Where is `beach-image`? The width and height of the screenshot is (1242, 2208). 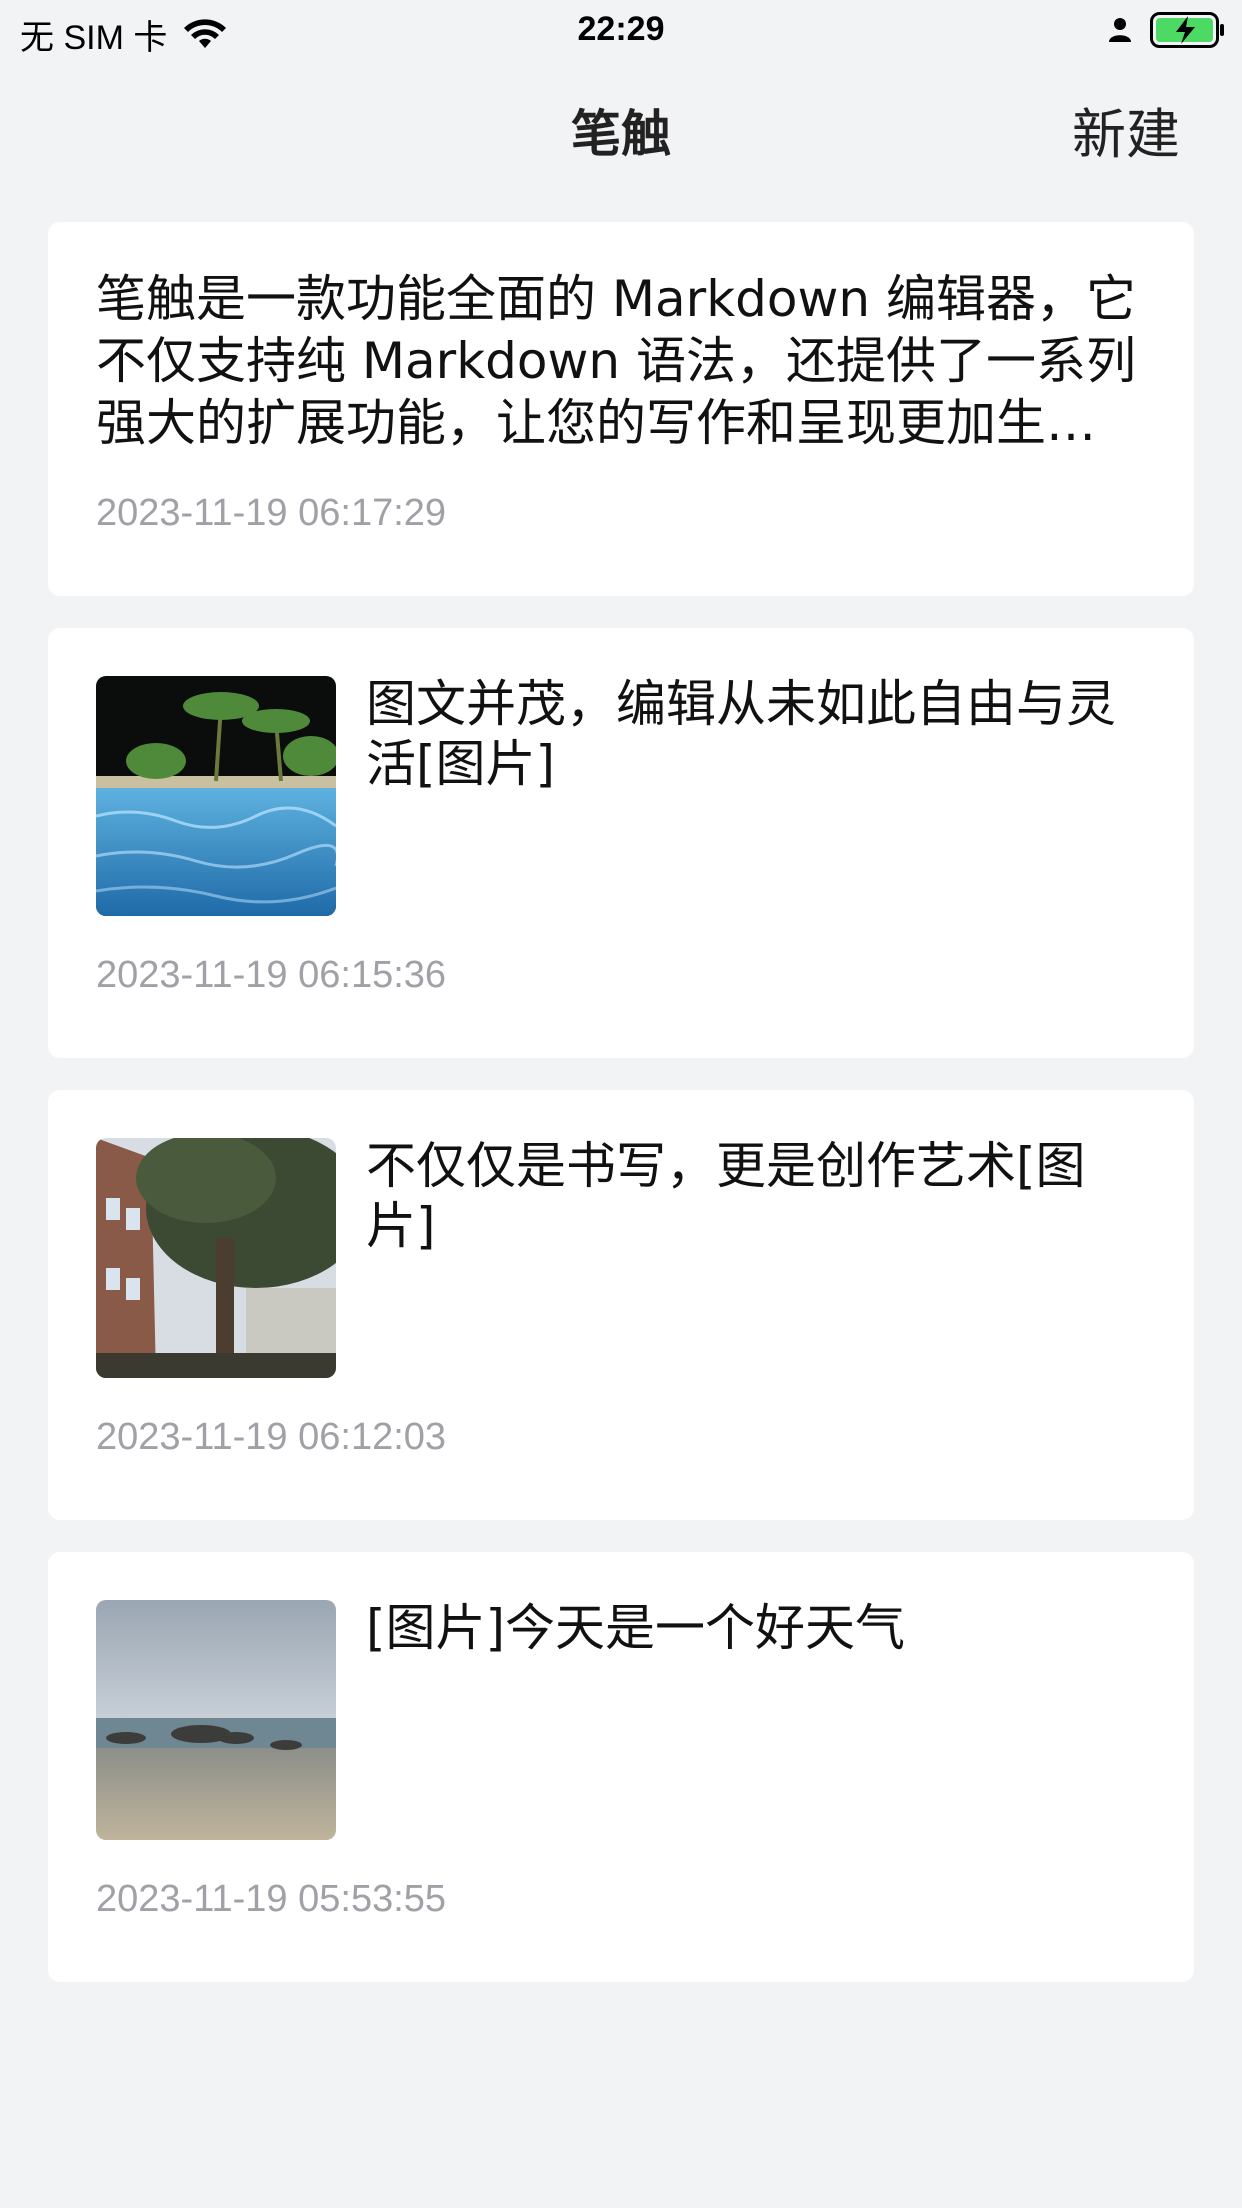
beach-image is located at coordinates (216, 1720).